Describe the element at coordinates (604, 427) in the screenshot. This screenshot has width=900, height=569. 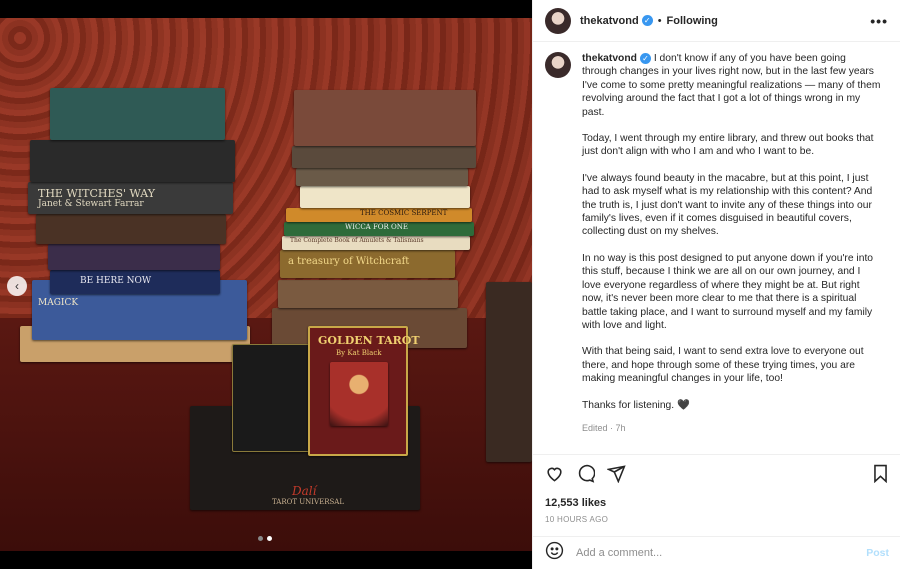
I see `edited-timestamp: Edited · 7h` at that location.